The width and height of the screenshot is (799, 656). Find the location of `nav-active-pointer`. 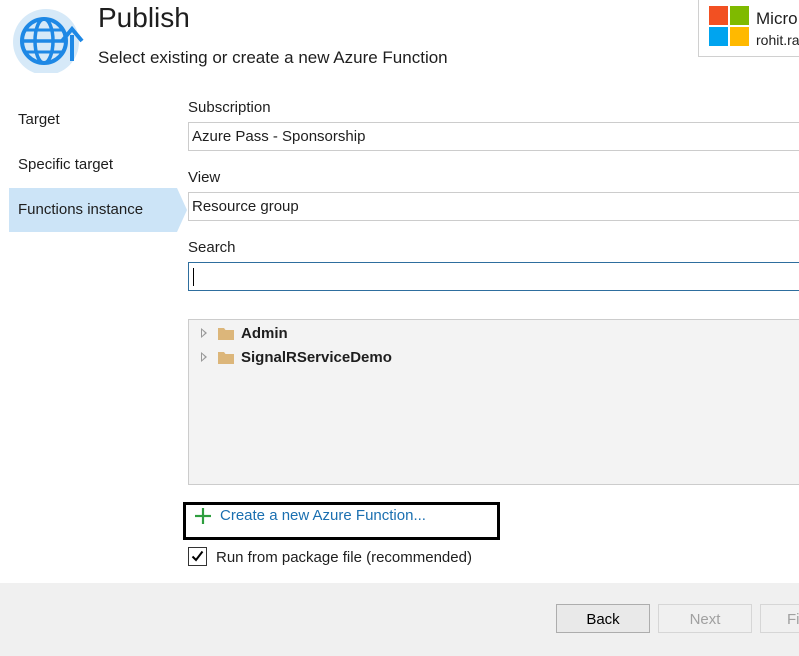

nav-active-pointer is located at coordinates (182, 210).